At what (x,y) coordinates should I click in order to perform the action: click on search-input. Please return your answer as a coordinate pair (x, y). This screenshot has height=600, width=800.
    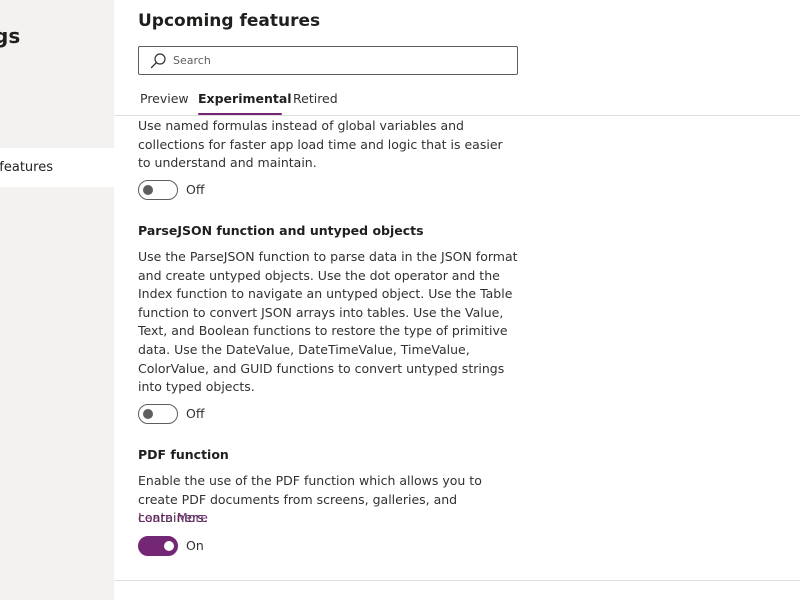
    Looking at the image, I should click on (340, 60).